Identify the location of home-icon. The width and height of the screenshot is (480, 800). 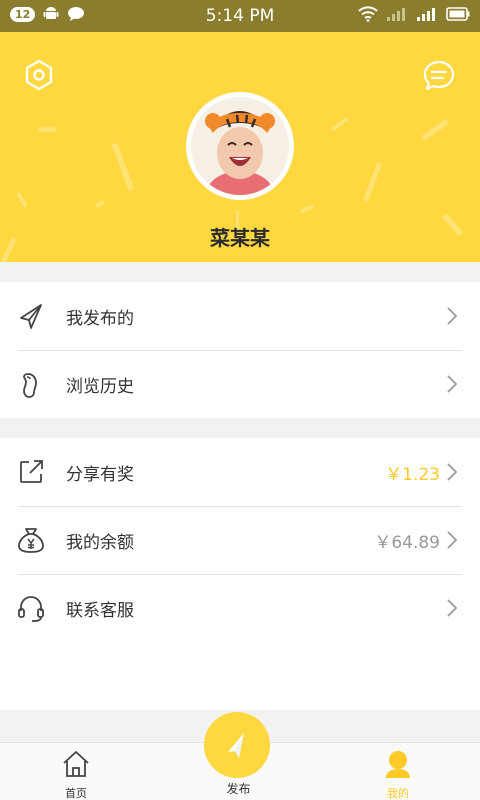
(76, 764).